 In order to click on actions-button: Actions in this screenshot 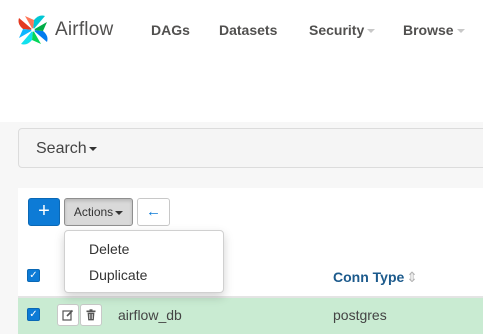, I will do `click(98, 212)`.